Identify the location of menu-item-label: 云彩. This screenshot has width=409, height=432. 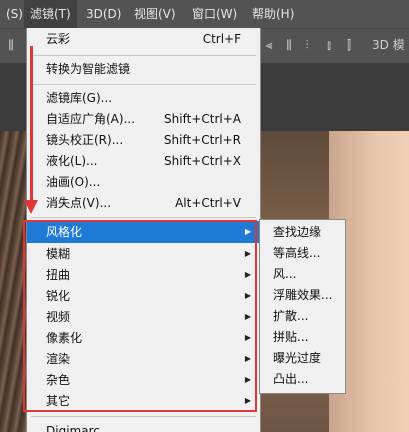
(58, 39).